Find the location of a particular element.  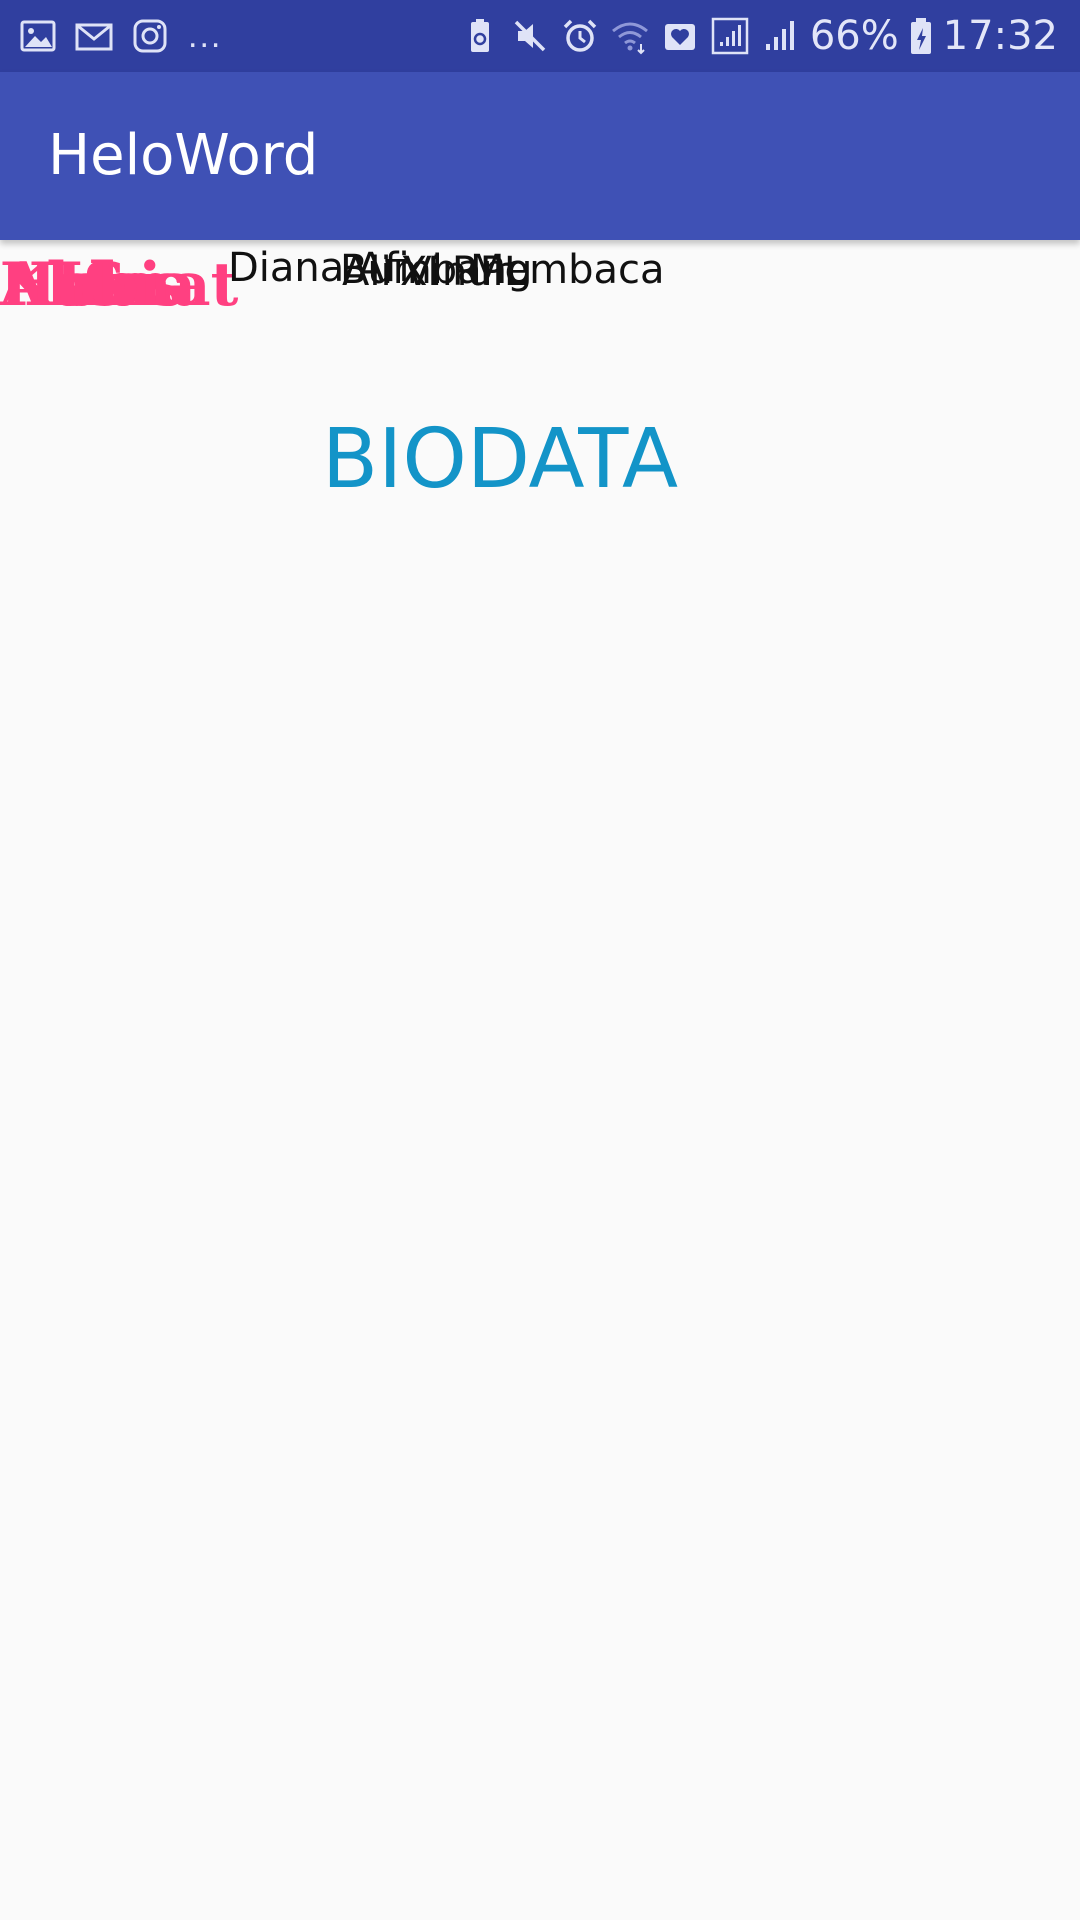

system-icons: 66% 17:32 is located at coordinates (759, 36).